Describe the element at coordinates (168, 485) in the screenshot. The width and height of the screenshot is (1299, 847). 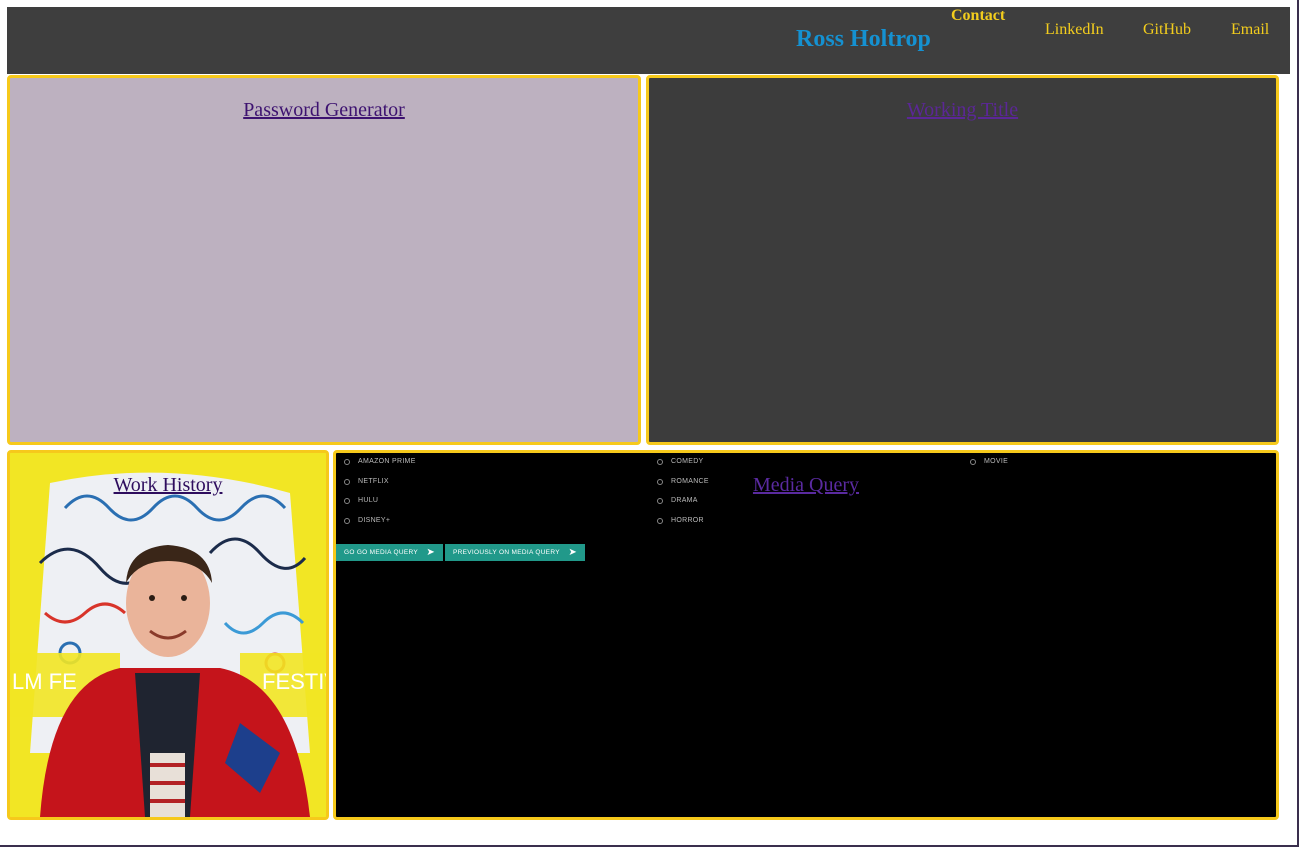
I see `work-history-link: Work History` at that location.